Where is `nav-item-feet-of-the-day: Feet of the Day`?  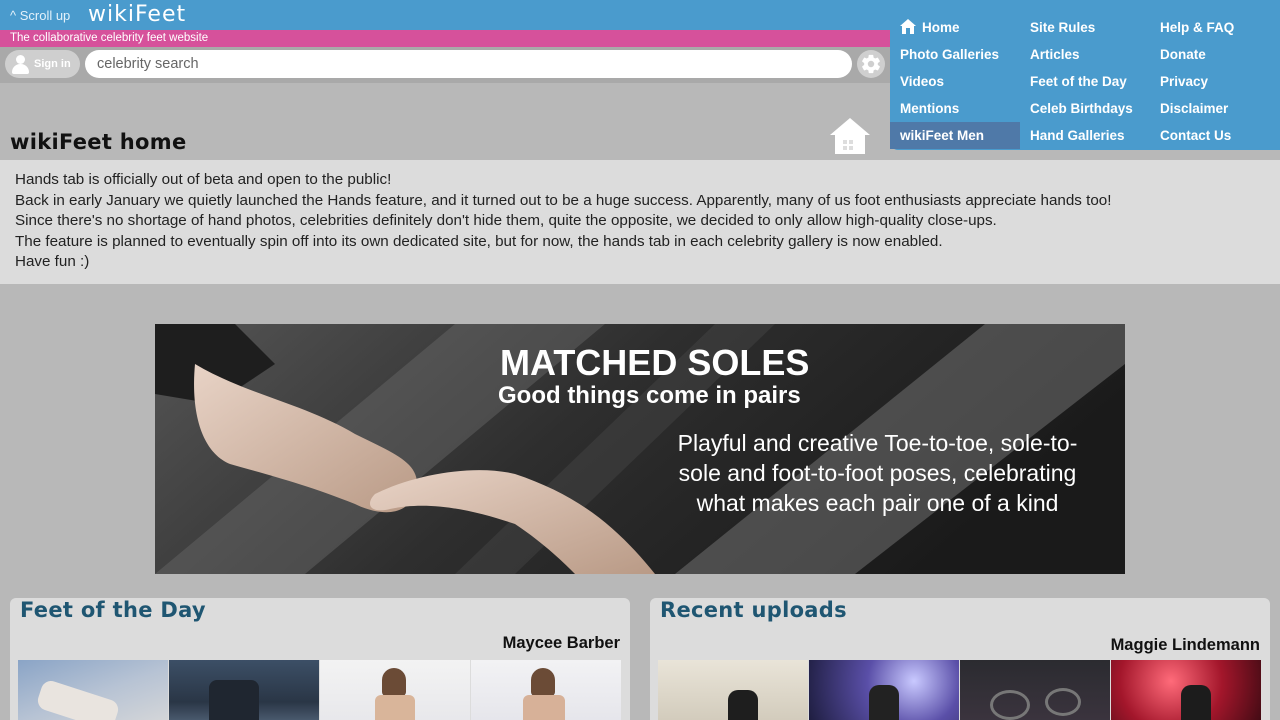 nav-item-feet-of-the-day: Feet of the Day is located at coordinates (1085, 81).